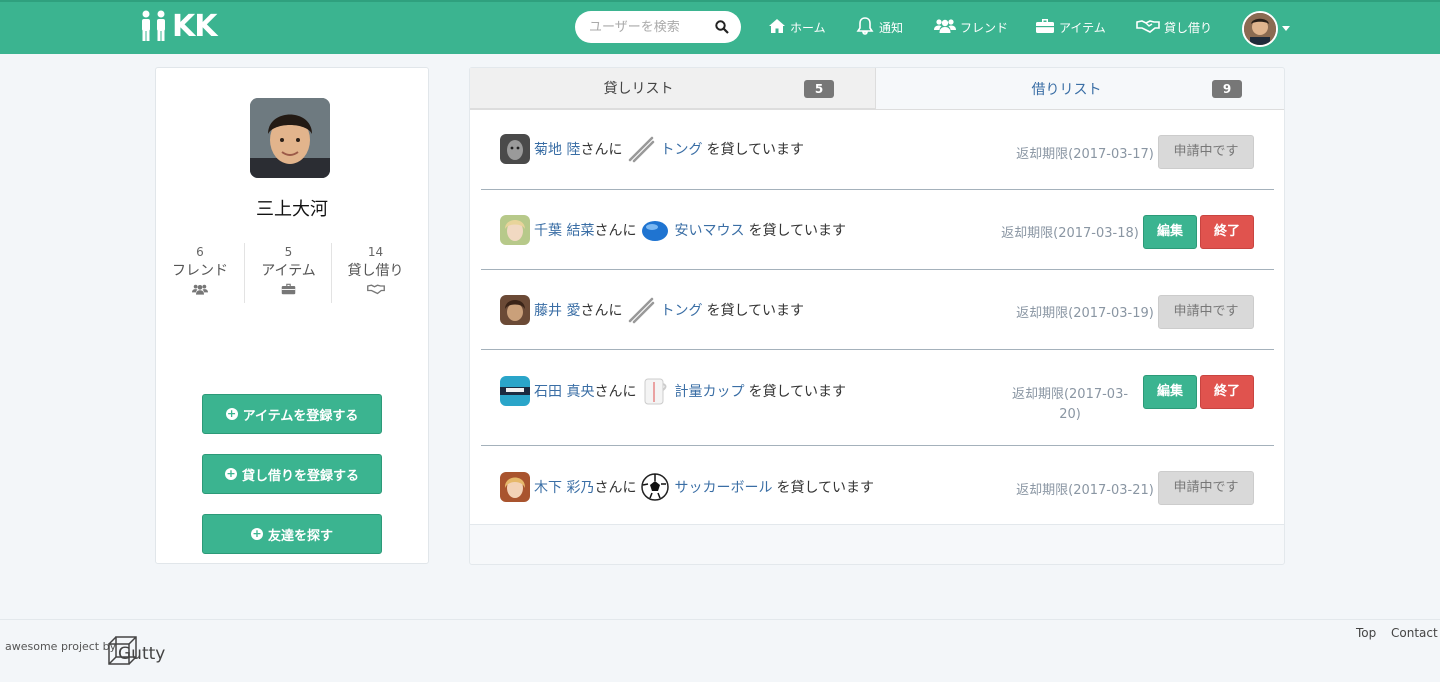 The height and width of the screenshot is (682, 1440). What do you see at coordinates (292, 414) in the screenshot?
I see `register-item-button: + アイテムを登録する` at bounding box center [292, 414].